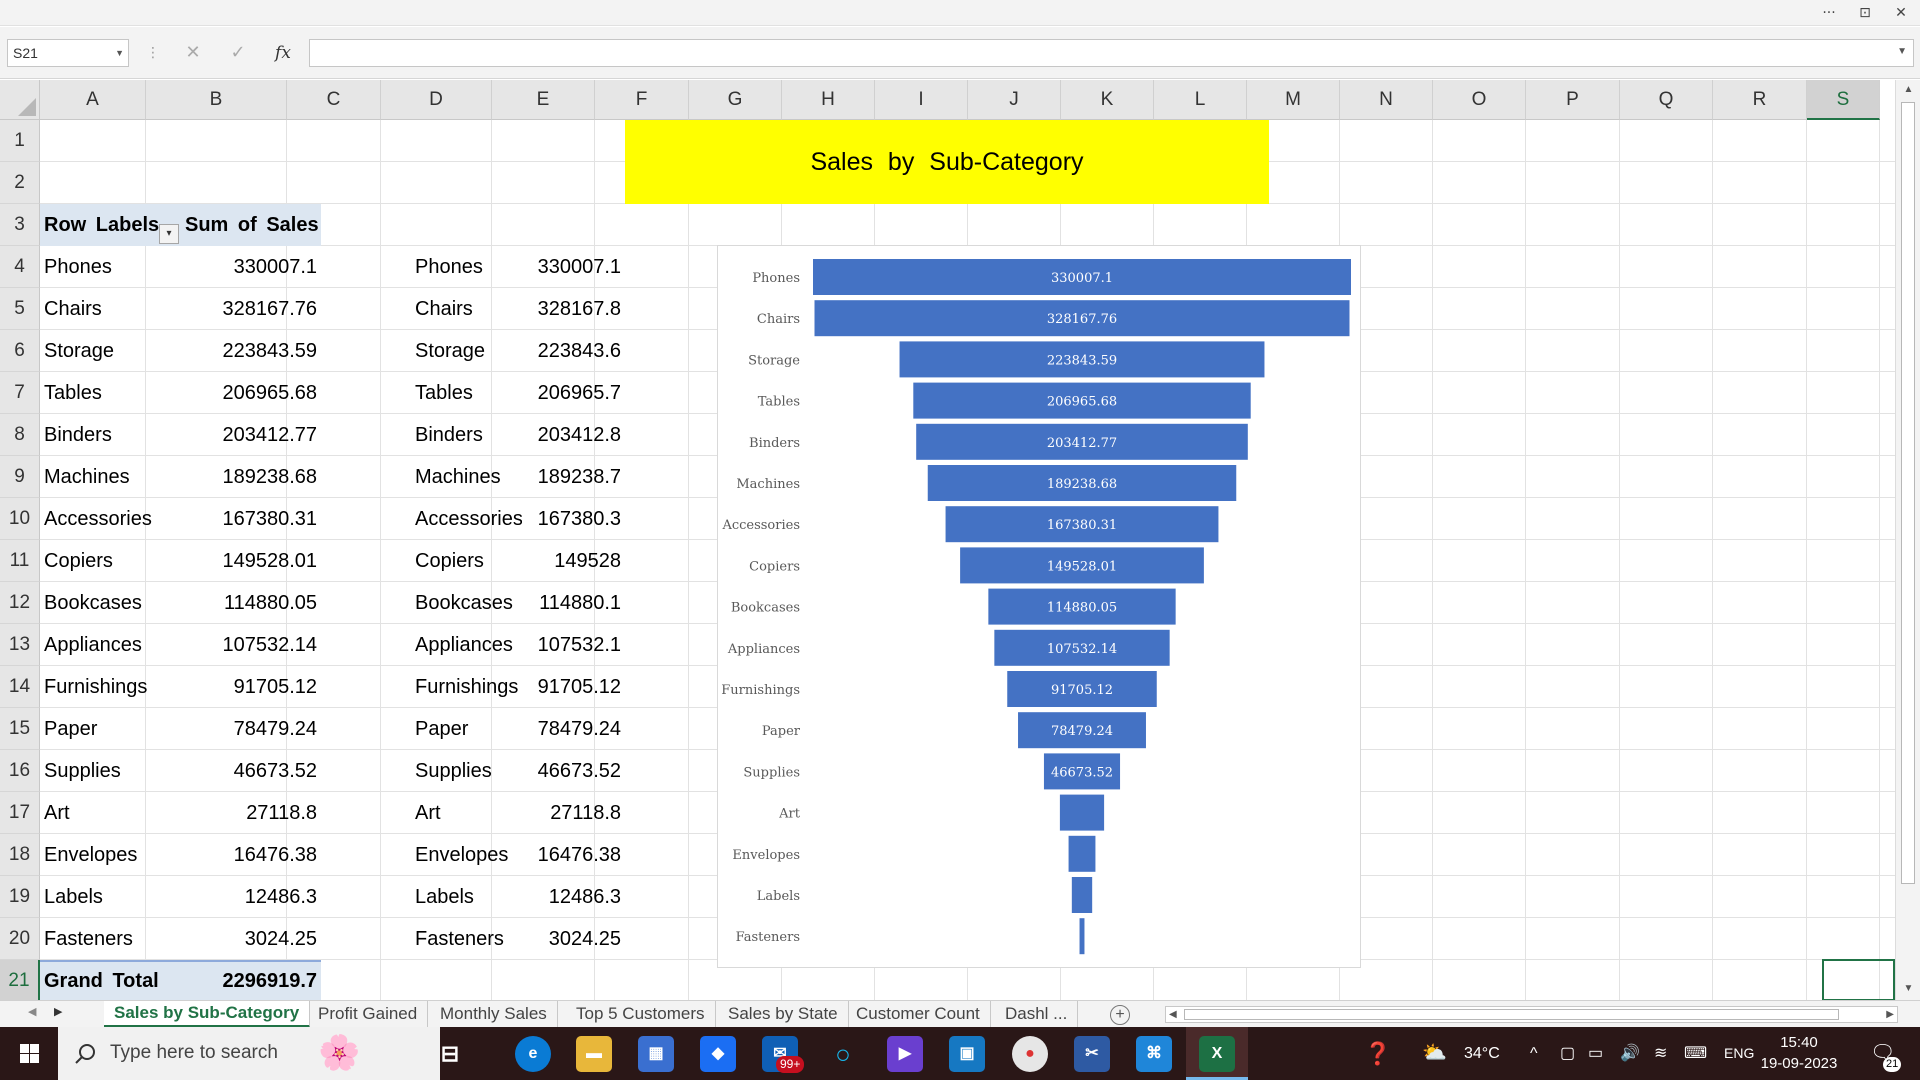 This screenshot has height=1085, width=1920. I want to click on pivot-row-label: Furnishings, so click(110, 687).